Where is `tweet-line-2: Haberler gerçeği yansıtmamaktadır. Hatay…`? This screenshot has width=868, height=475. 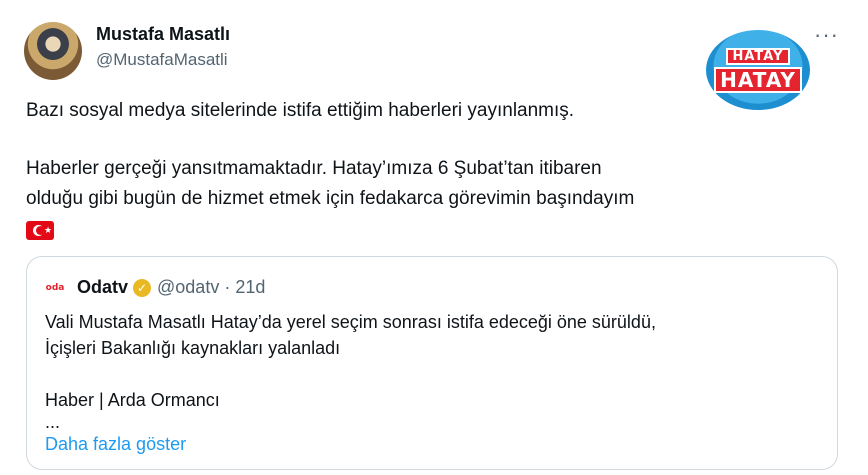
tweet-line-2: Haberler gerçeği yansıtmamaktadır. Hatay… is located at coordinates (314, 168).